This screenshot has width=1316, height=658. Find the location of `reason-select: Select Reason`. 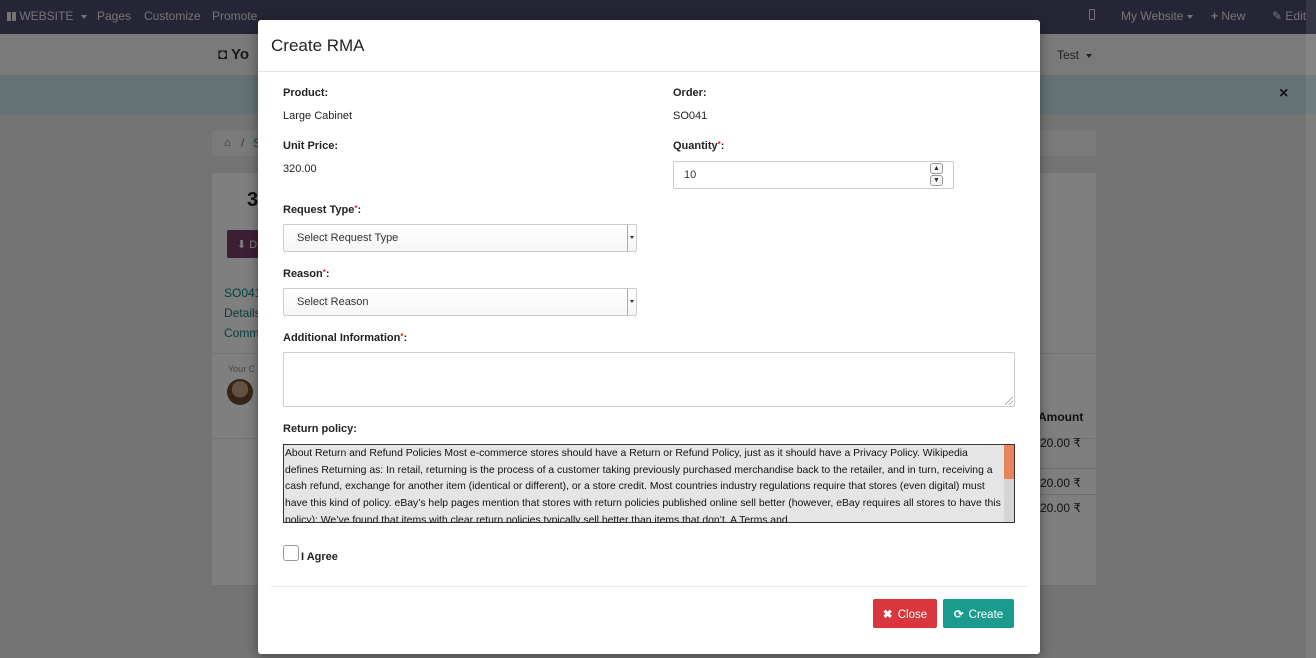

reason-select: Select Reason is located at coordinates (460, 302).